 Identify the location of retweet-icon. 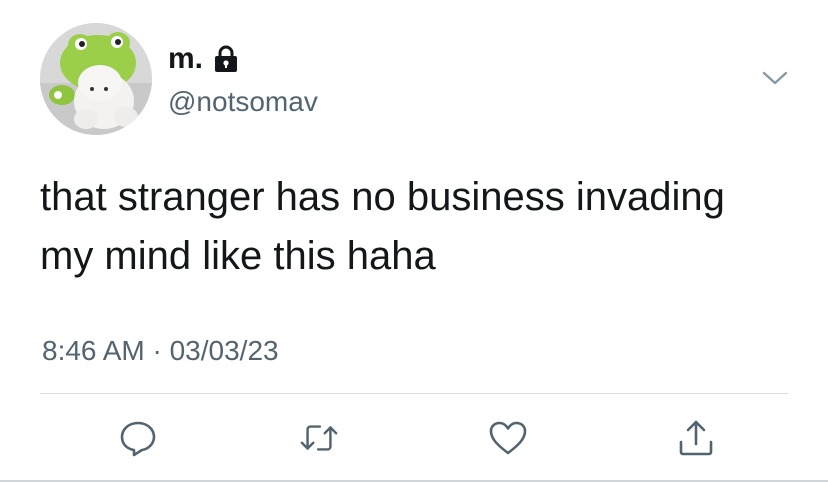
(319, 438).